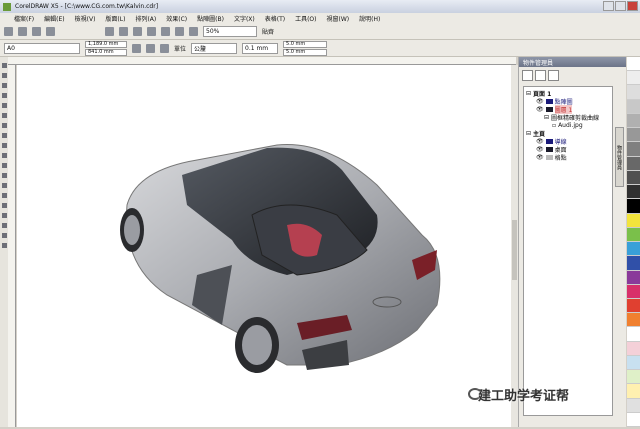 The image size is (640, 429). I want to click on menu-table: 表格(T), so click(275, 18).